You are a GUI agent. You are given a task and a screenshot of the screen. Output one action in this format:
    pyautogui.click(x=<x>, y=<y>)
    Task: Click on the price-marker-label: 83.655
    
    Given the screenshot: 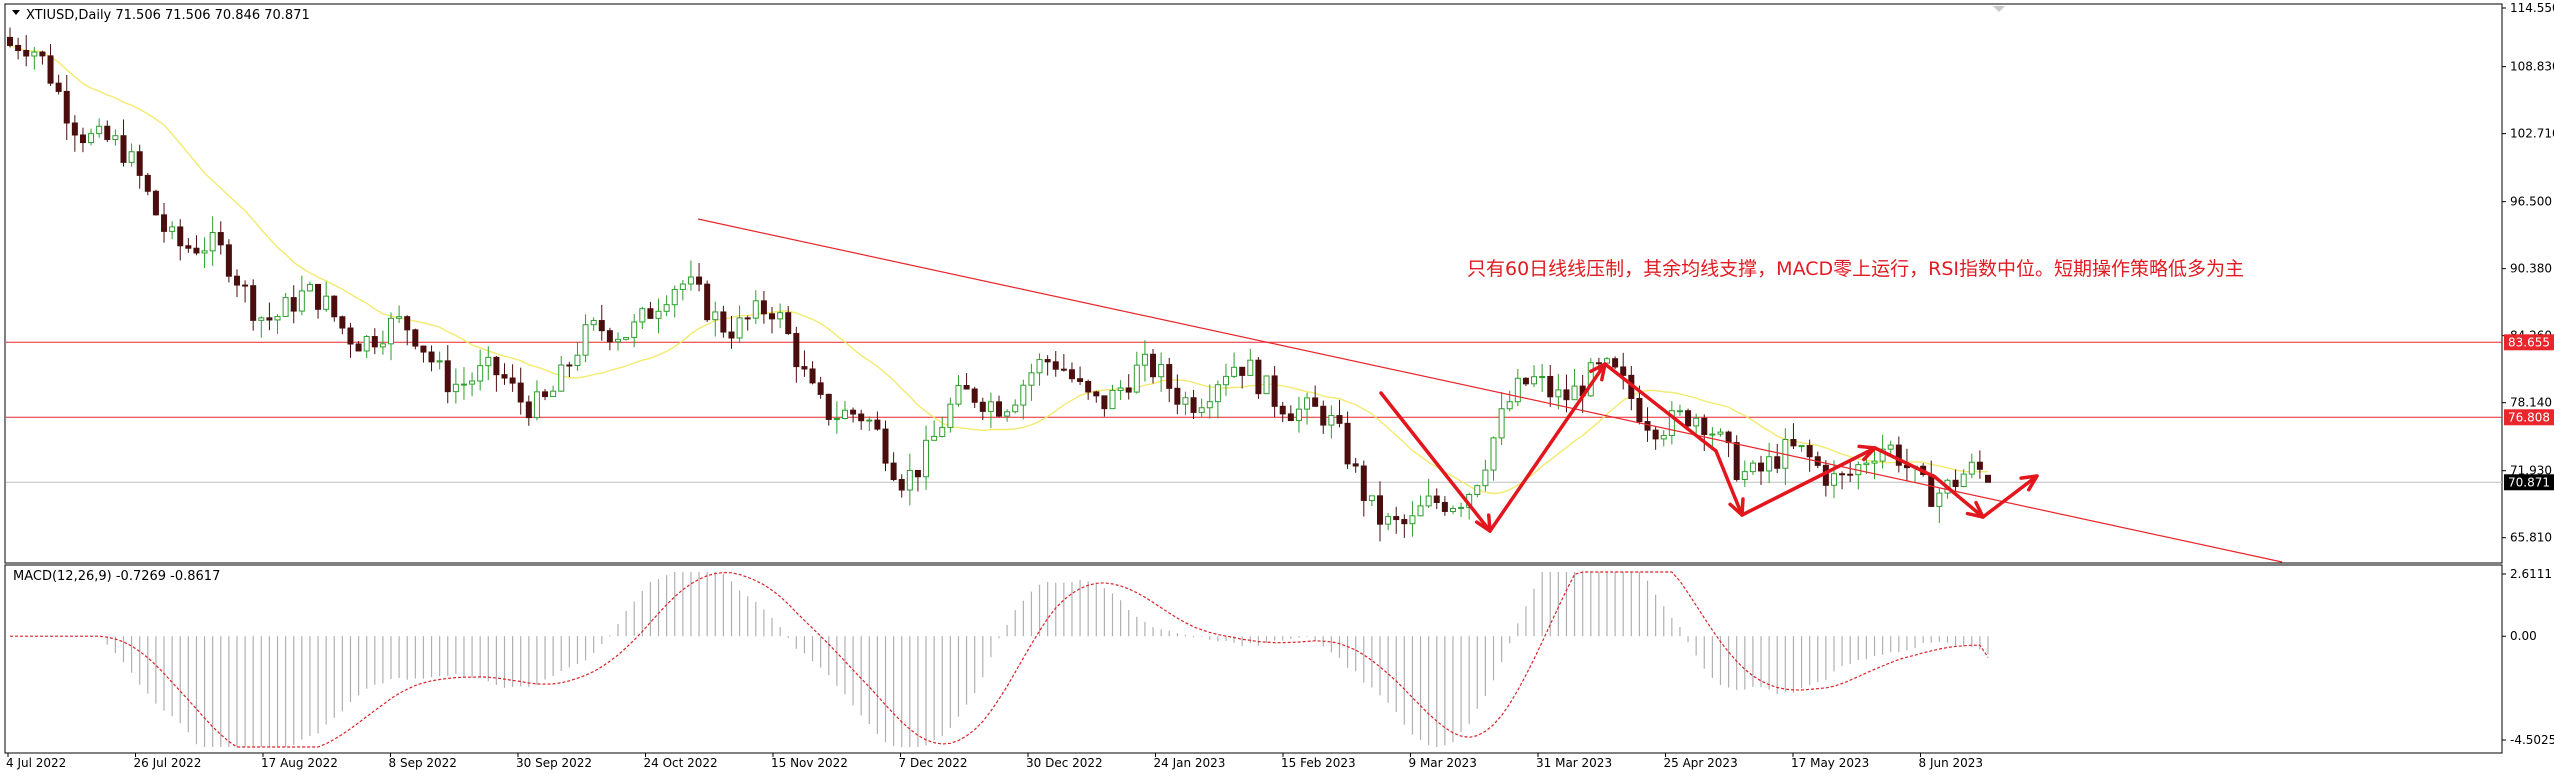 What is the action you would take?
    pyautogui.click(x=2529, y=342)
    